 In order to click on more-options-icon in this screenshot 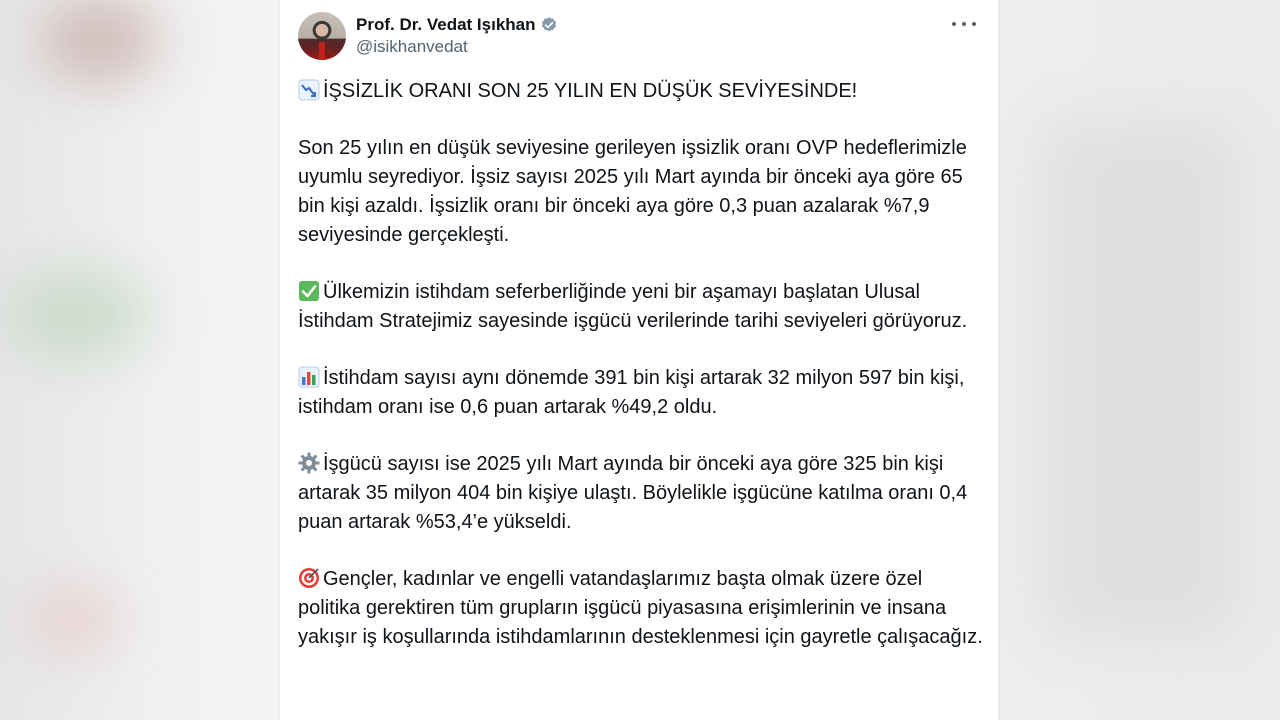, I will do `click(964, 24)`.